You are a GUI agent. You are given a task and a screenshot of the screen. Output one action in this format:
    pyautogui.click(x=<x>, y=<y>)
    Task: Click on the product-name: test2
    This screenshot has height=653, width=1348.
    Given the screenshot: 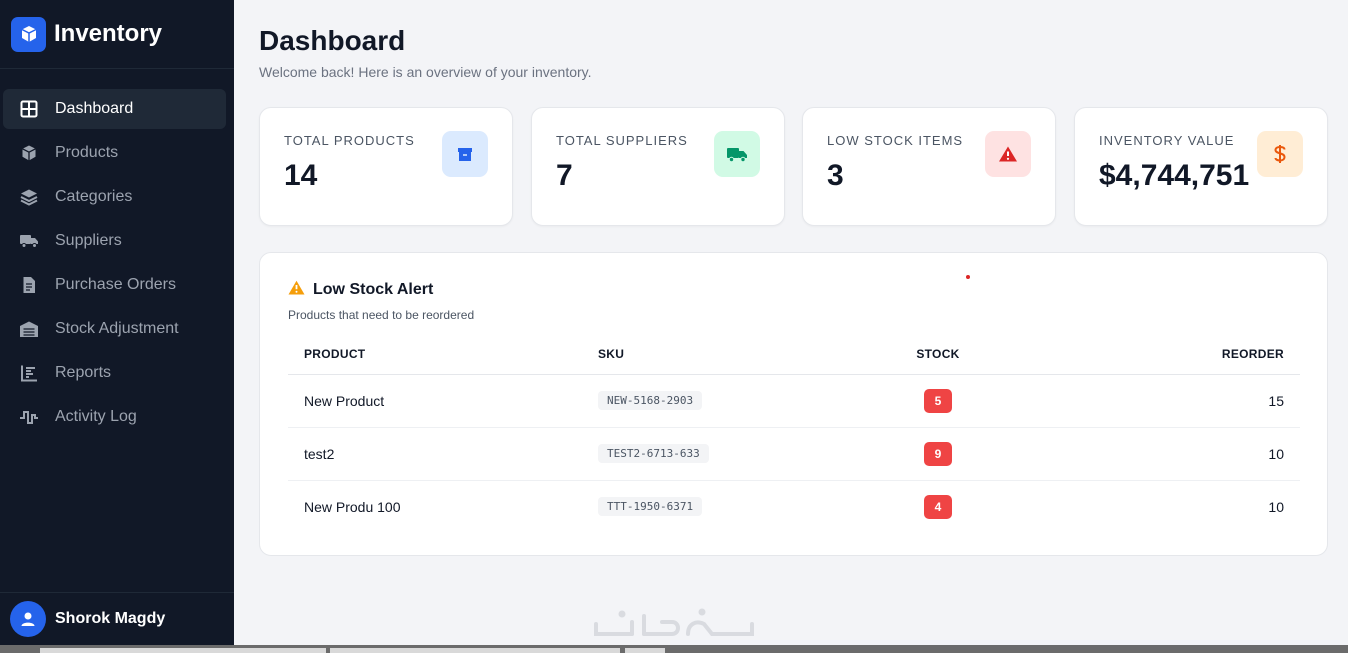 What is the action you would take?
    pyautogui.click(x=435, y=454)
    